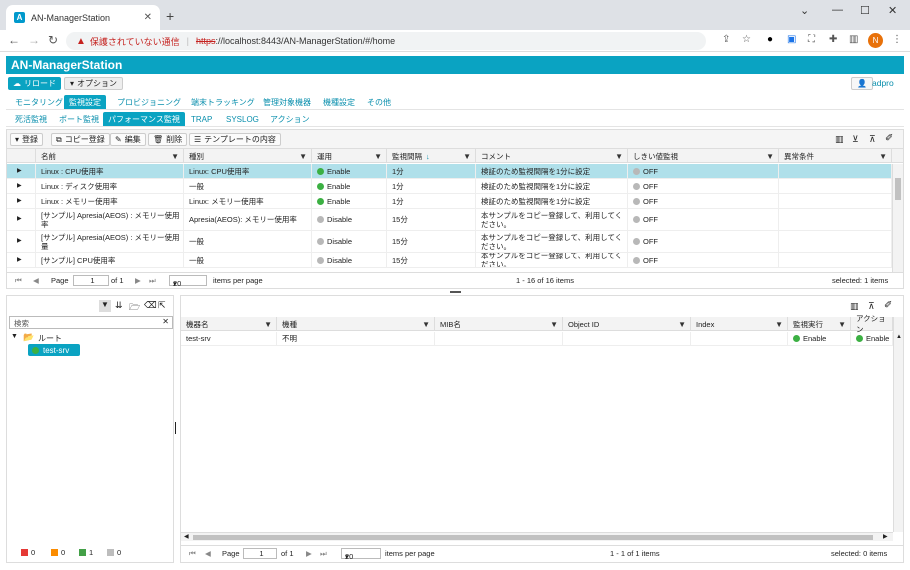 The width and height of the screenshot is (910, 570). Describe the element at coordinates (119, 305) in the screenshot. I see `collapse-all-icon: ⇊` at that location.